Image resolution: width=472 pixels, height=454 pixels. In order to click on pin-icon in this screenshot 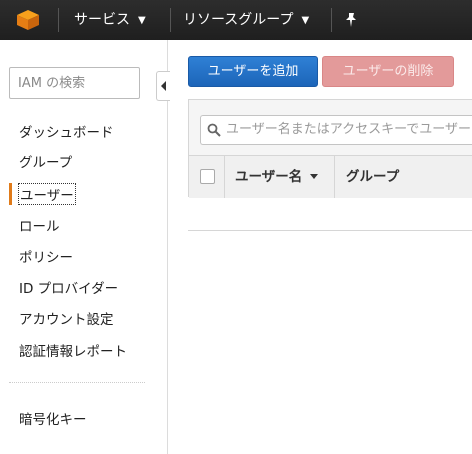, I will do `click(351, 20)`.